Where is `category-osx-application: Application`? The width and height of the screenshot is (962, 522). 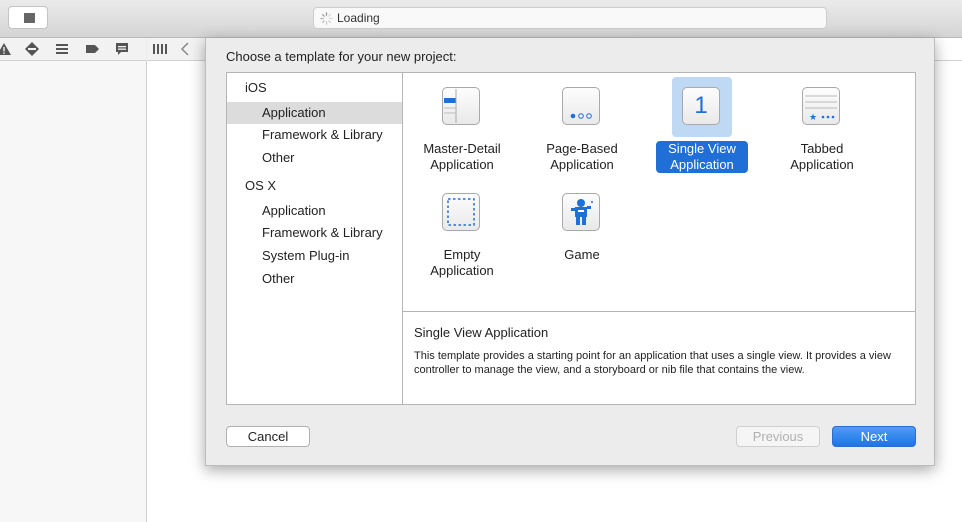 category-osx-application: Application is located at coordinates (314, 211).